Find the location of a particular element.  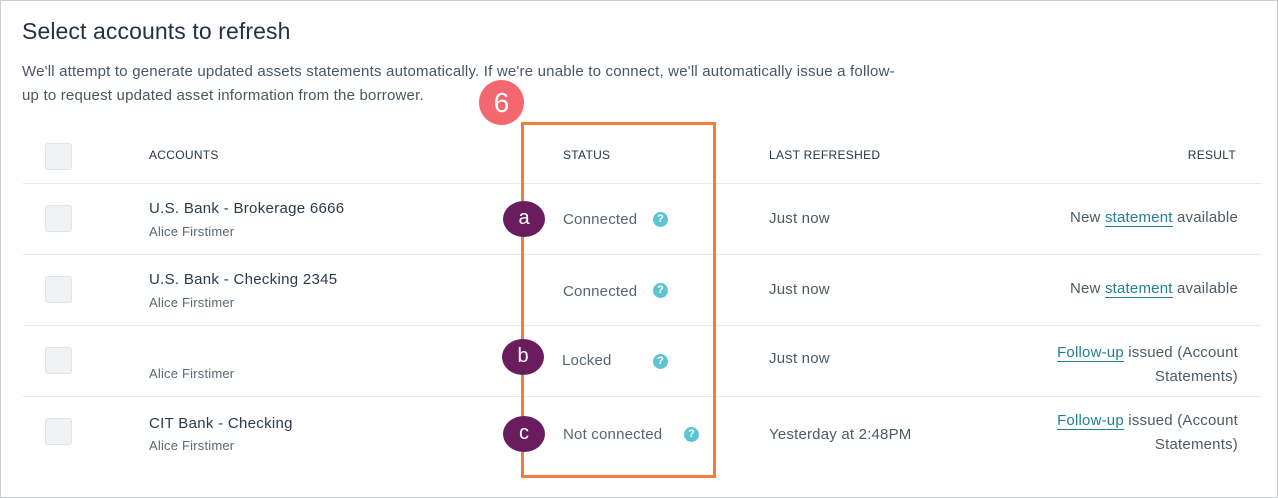

column-header-last-refreshed: LAST REFRESHED is located at coordinates (824, 155).